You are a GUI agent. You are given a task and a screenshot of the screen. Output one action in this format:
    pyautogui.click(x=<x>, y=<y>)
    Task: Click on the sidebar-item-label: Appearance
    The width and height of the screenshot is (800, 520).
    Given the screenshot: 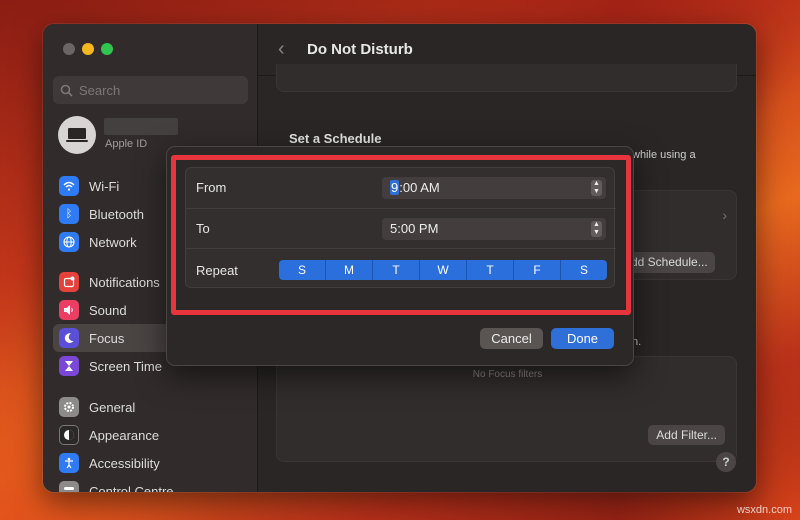 What is the action you would take?
    pyautogui.click(x=124, y=435)
    